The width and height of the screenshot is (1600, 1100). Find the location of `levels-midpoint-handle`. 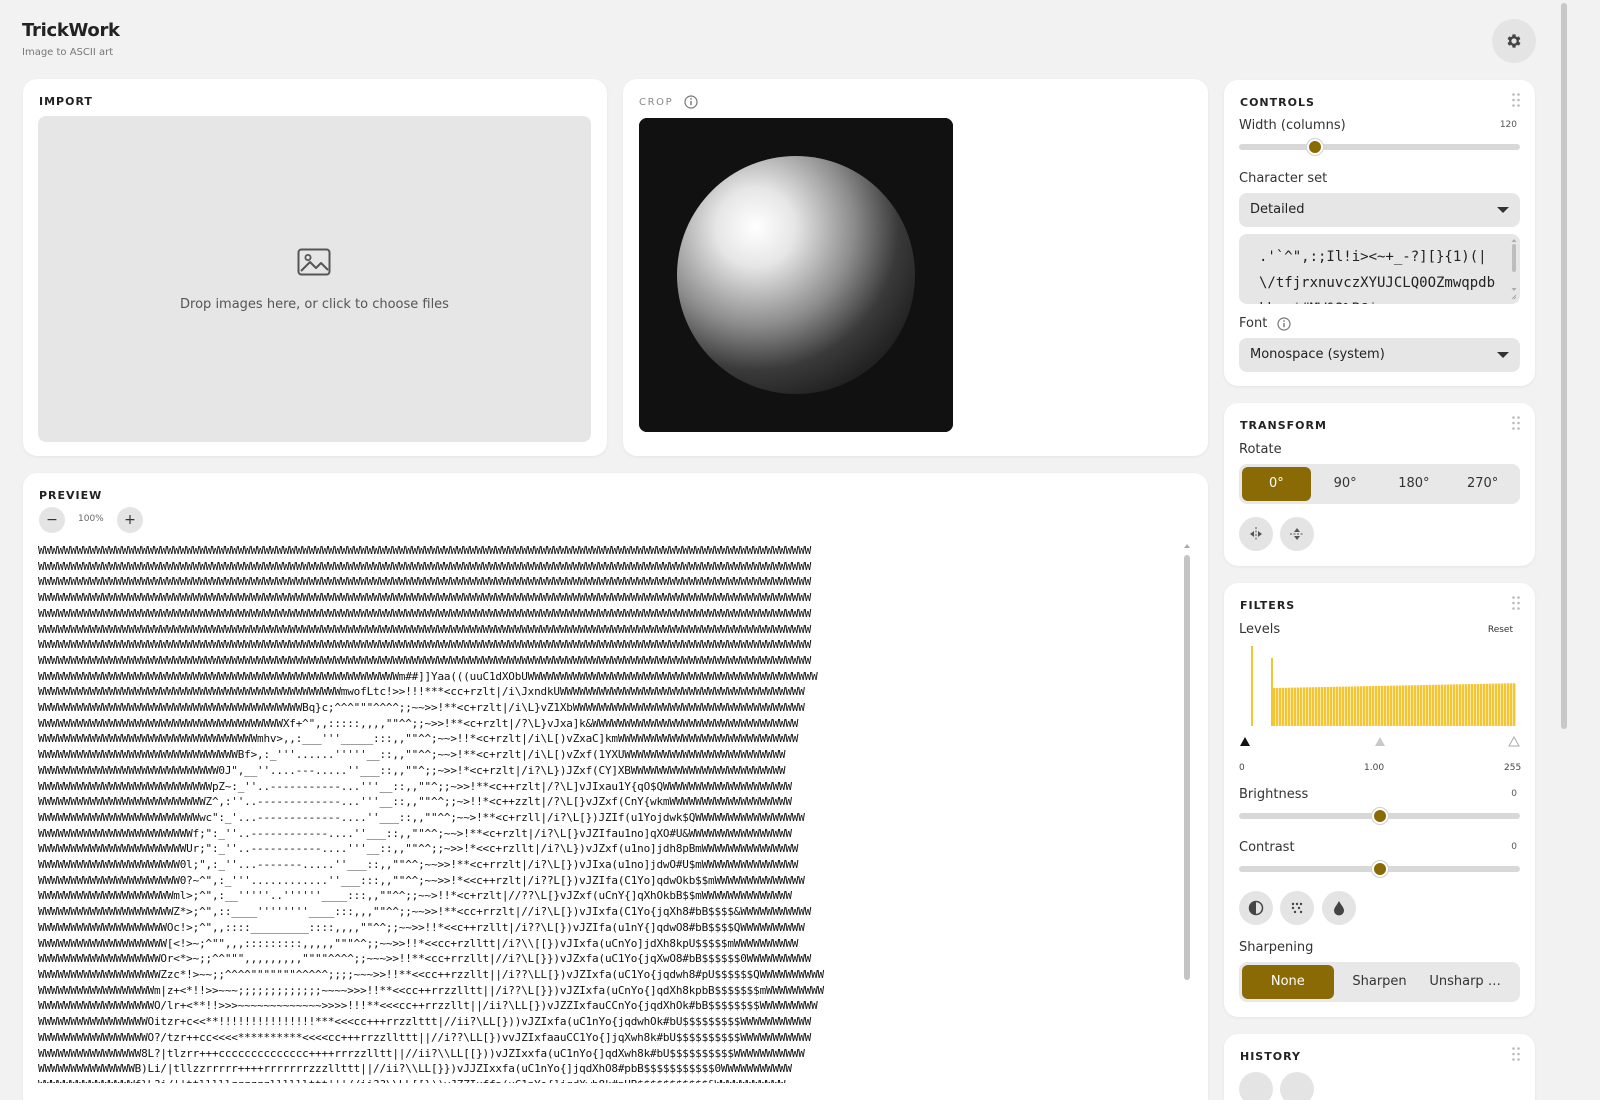

levels-midpoint-handle is located at coordinates (1380, 741).